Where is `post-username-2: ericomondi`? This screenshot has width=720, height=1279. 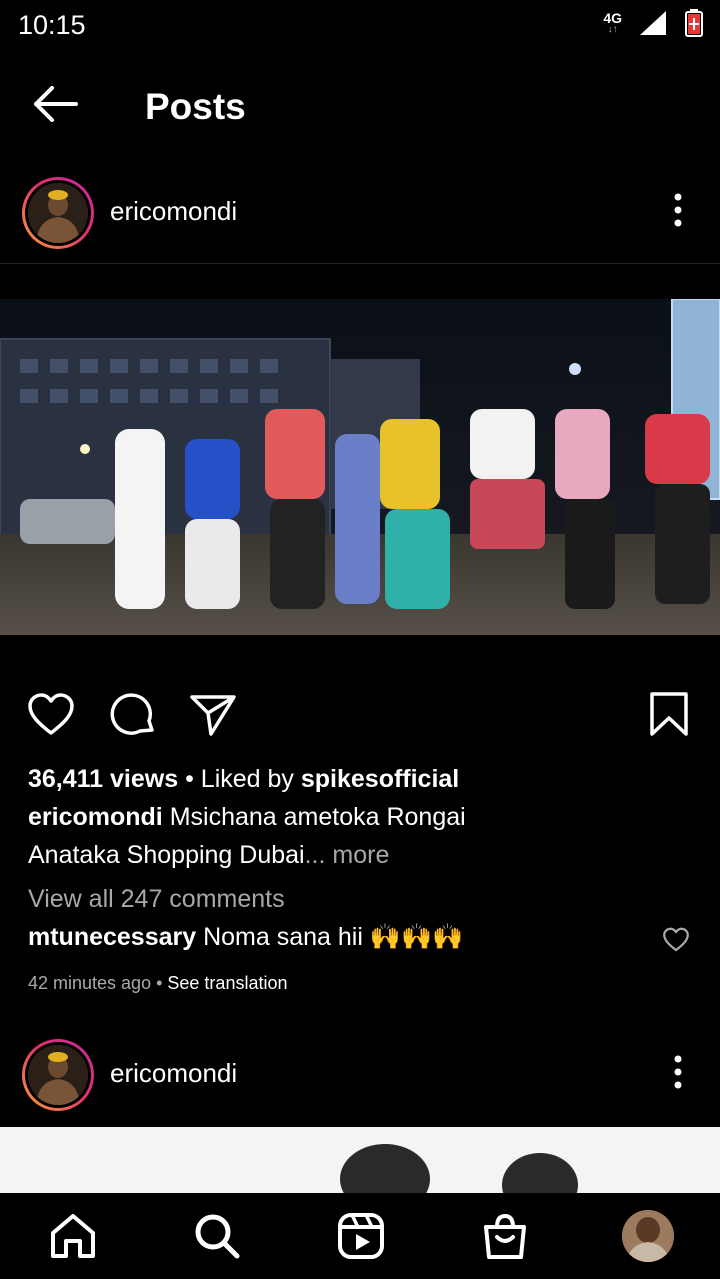
post-username-2: ericomondi is located at coordinates (173, 1073).